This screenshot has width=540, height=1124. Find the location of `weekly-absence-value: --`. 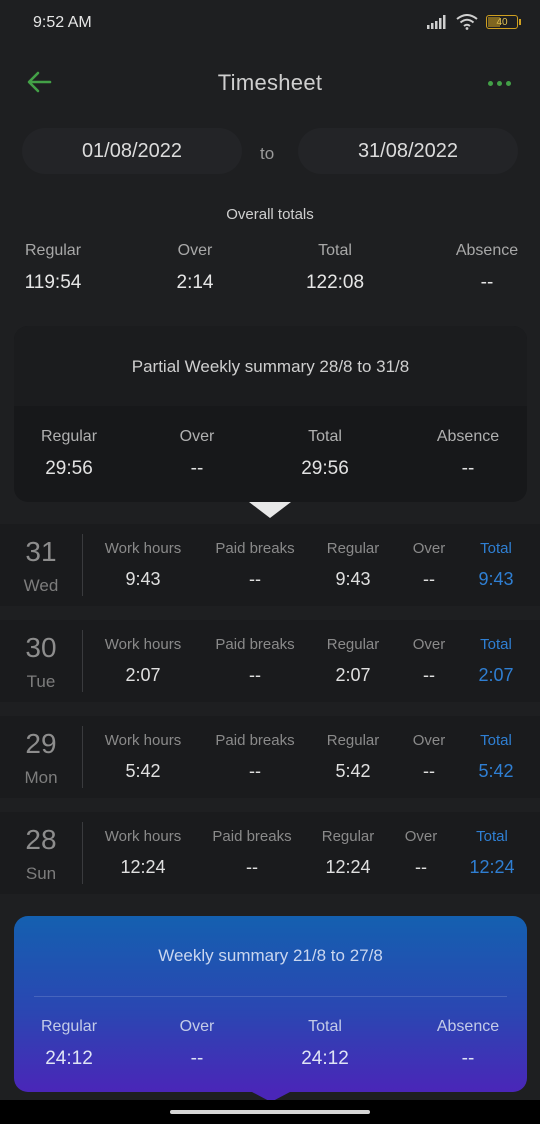

weekly-absence-value: -- is located at coordinates (468, 1058).